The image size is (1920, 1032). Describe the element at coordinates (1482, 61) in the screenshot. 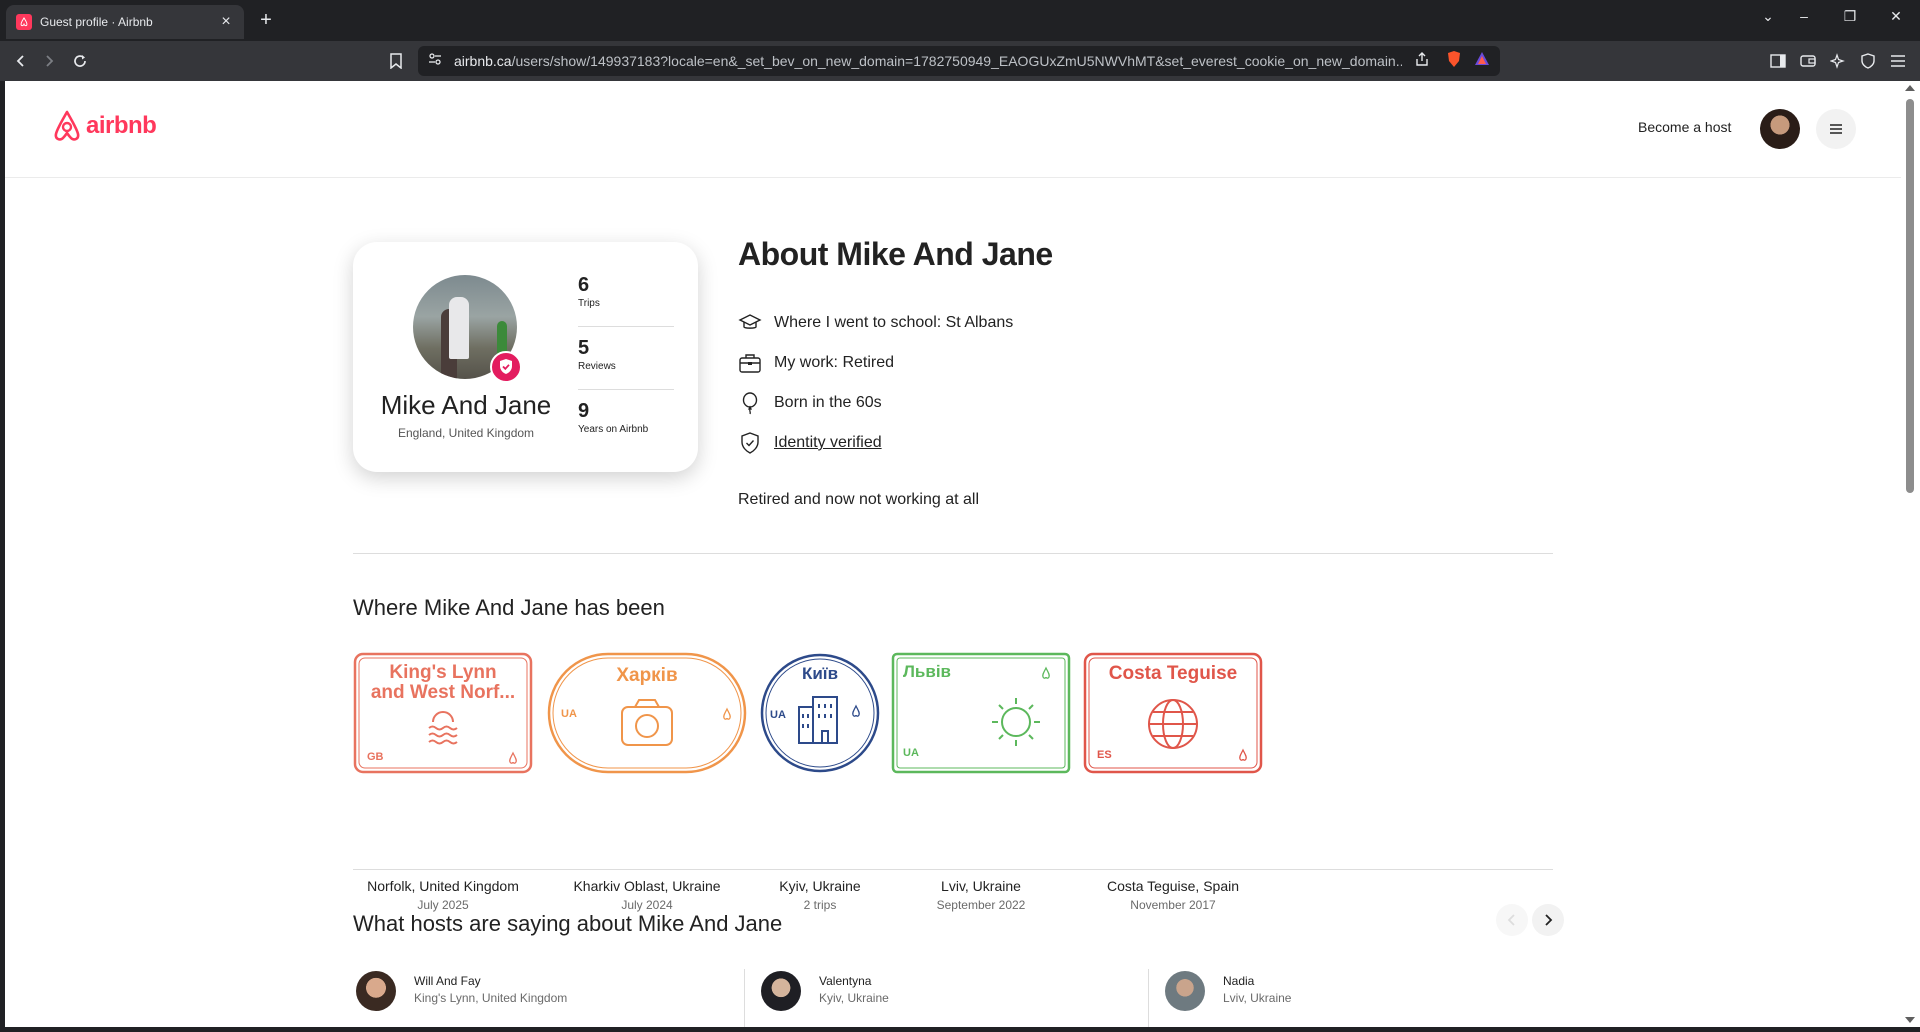

I see `brave-rewards-icon` at that location.